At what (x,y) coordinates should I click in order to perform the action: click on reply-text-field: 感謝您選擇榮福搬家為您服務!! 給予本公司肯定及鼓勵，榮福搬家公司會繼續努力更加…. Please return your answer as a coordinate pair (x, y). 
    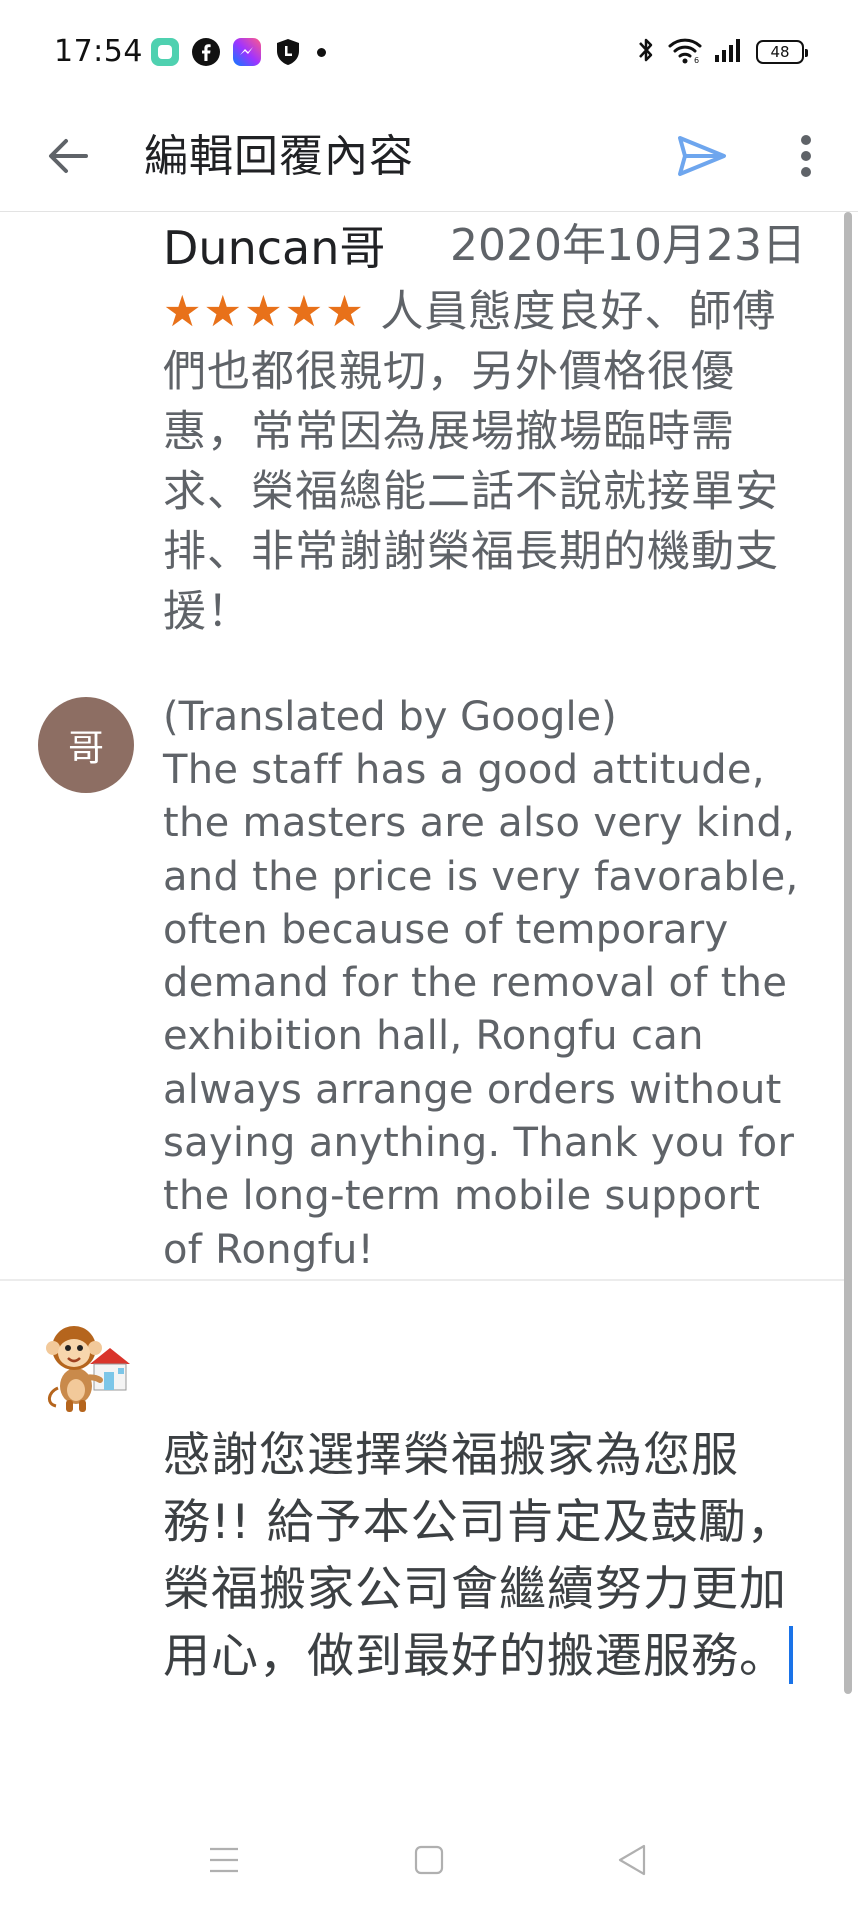
    Looking at the image, I should click on (488, 1556).